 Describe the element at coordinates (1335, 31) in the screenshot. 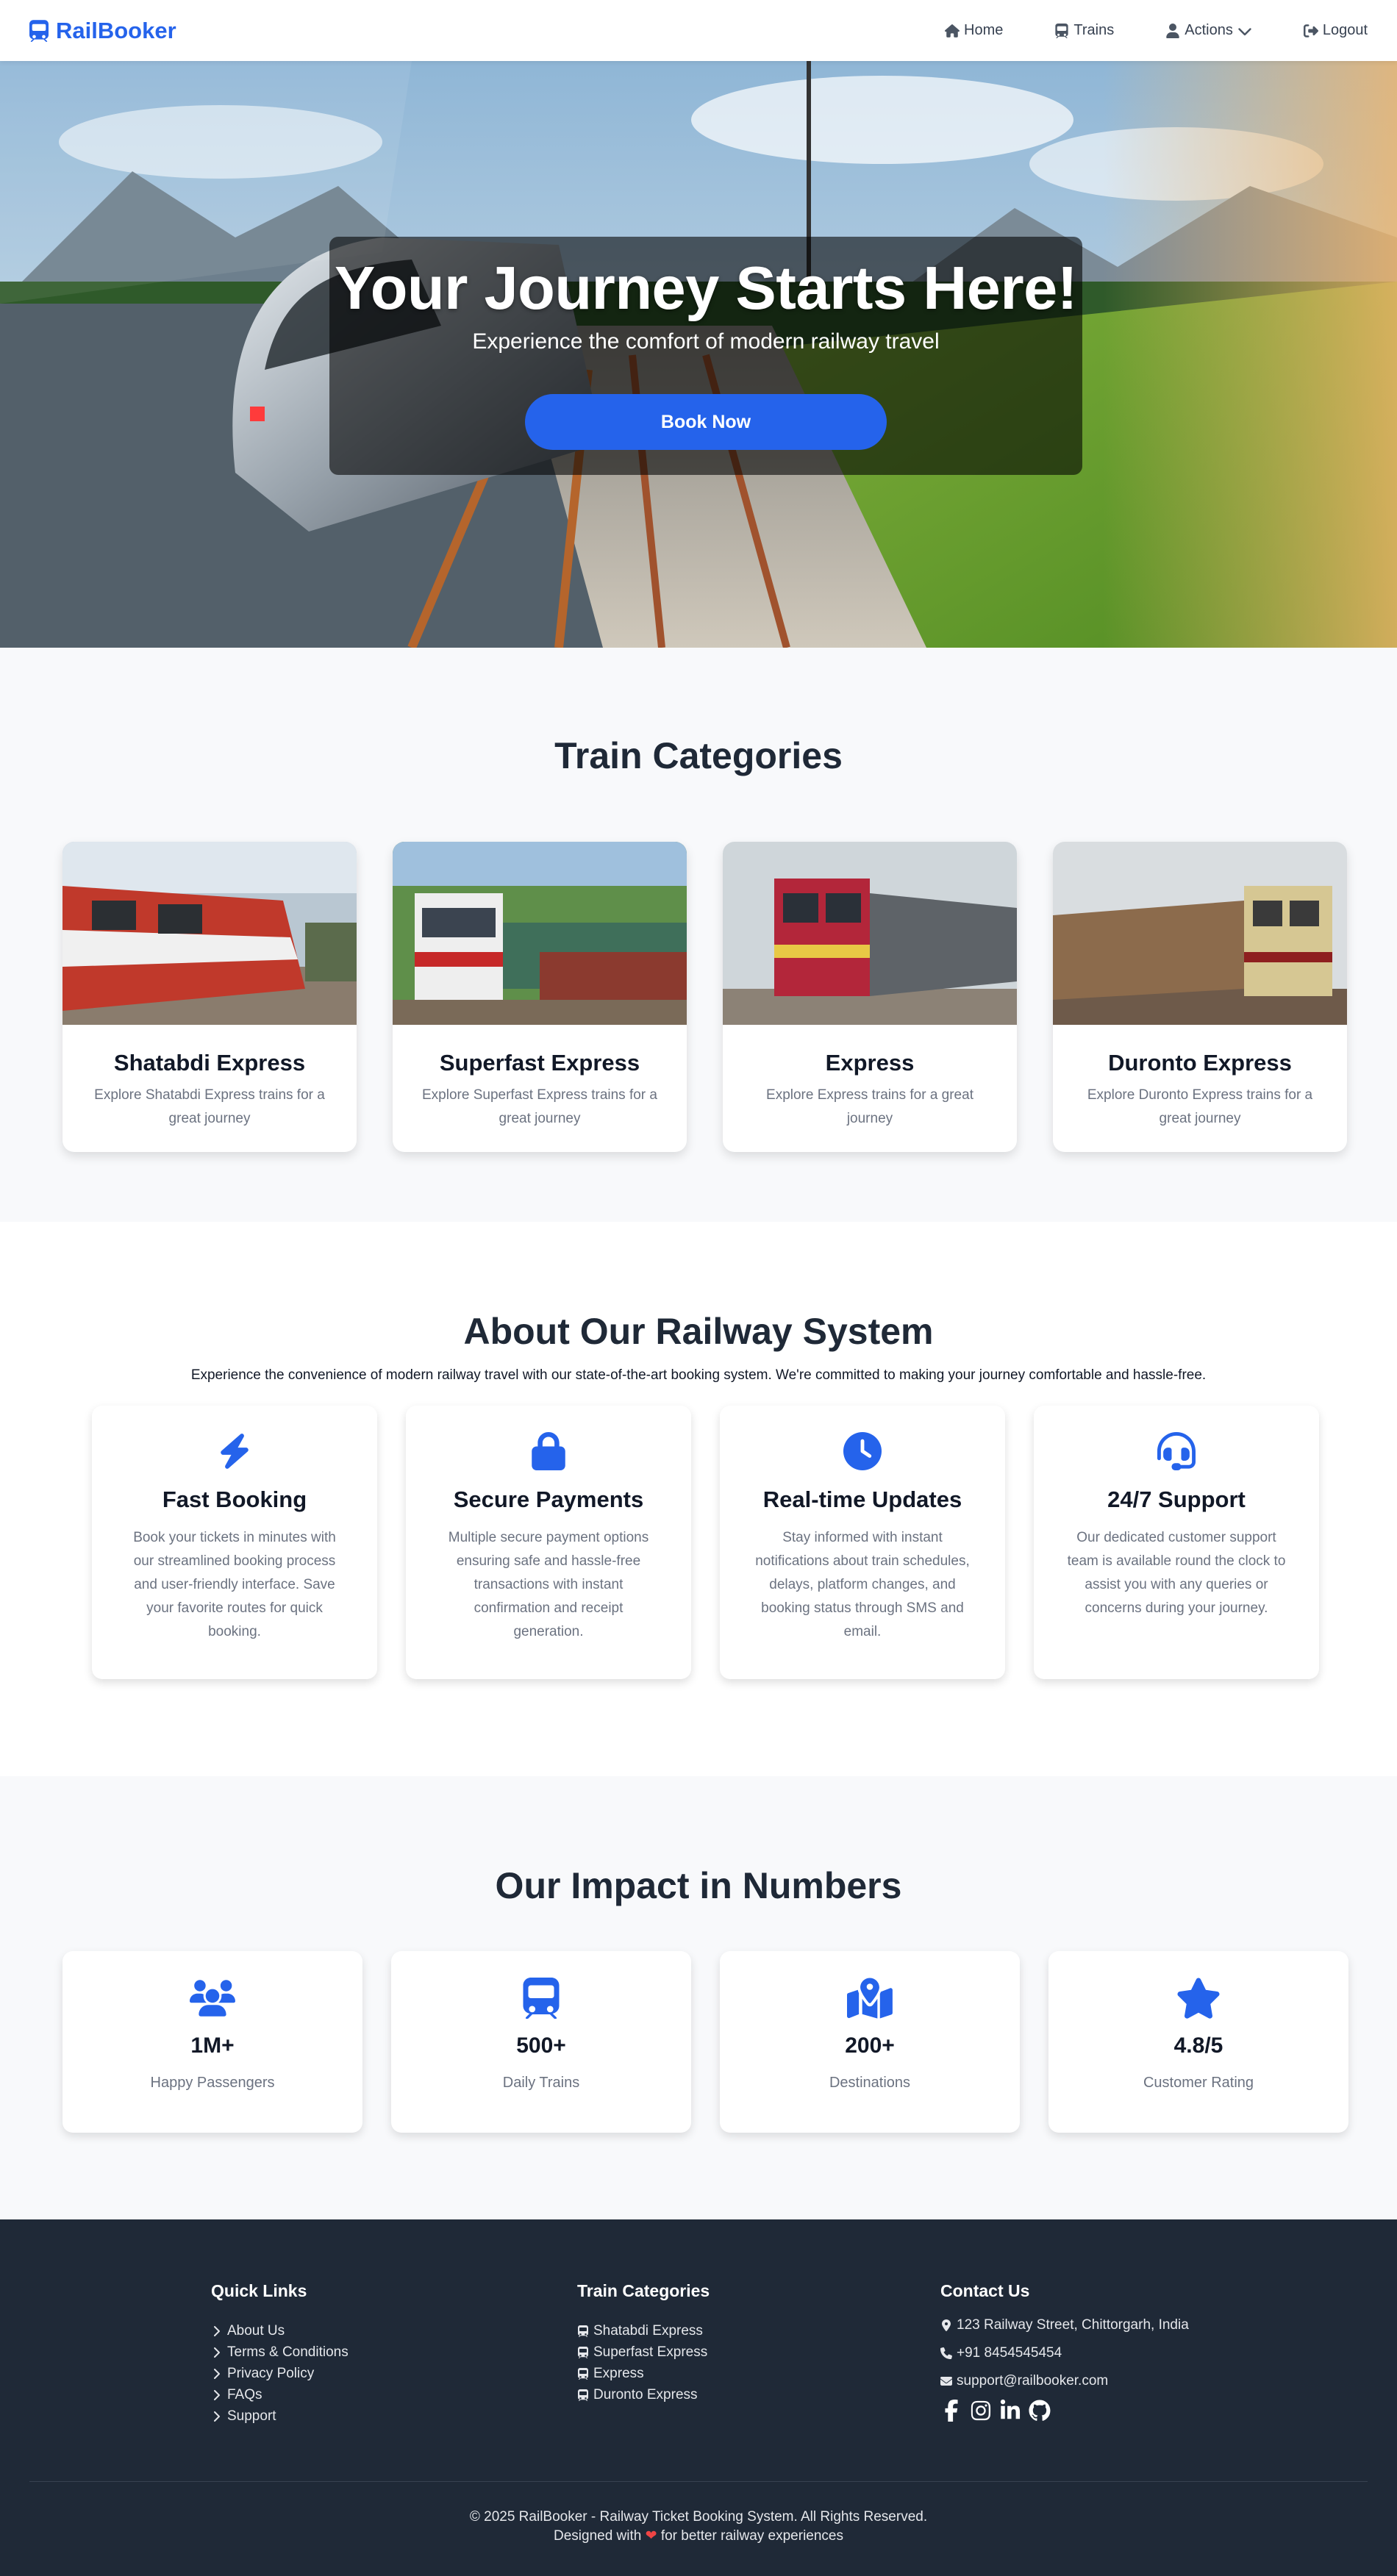

I see `nav-logout: Logout` at that location.